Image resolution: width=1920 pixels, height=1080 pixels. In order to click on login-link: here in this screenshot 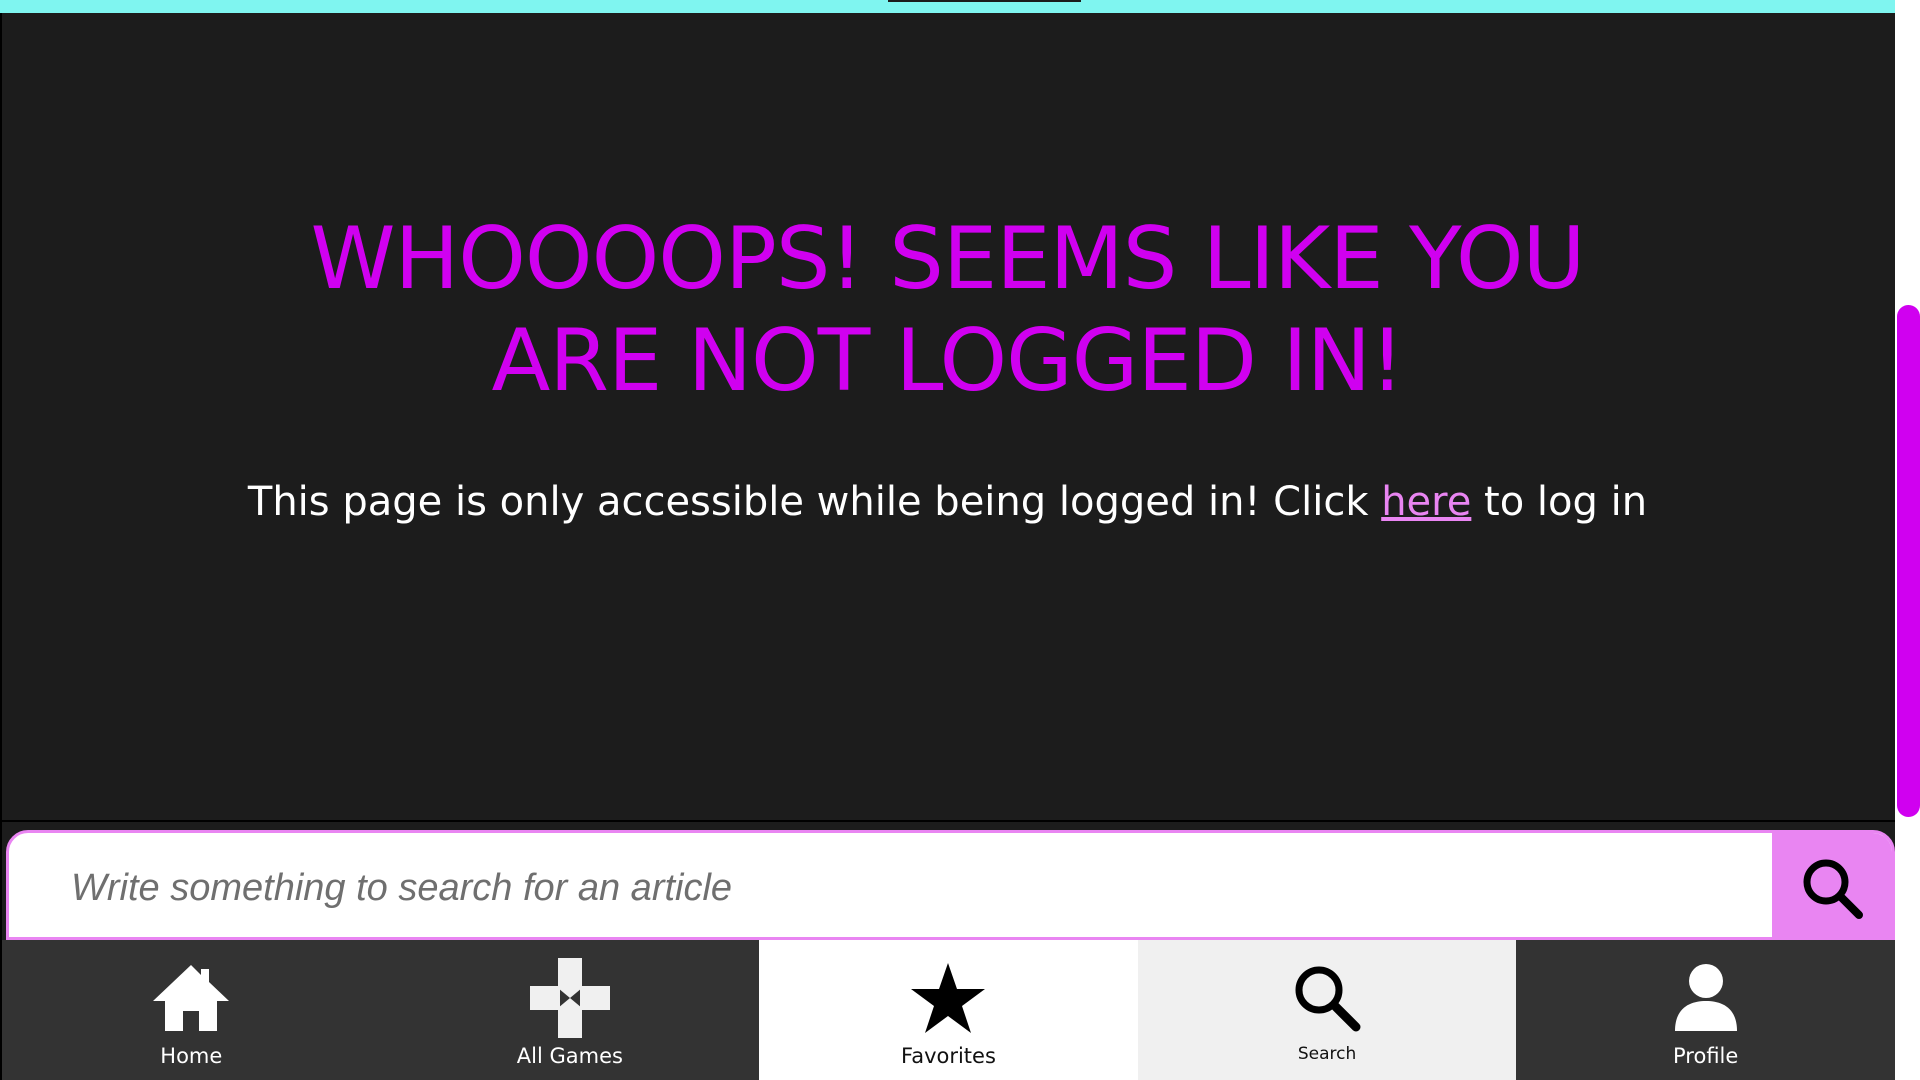, I will do `click(1426, 502)`.